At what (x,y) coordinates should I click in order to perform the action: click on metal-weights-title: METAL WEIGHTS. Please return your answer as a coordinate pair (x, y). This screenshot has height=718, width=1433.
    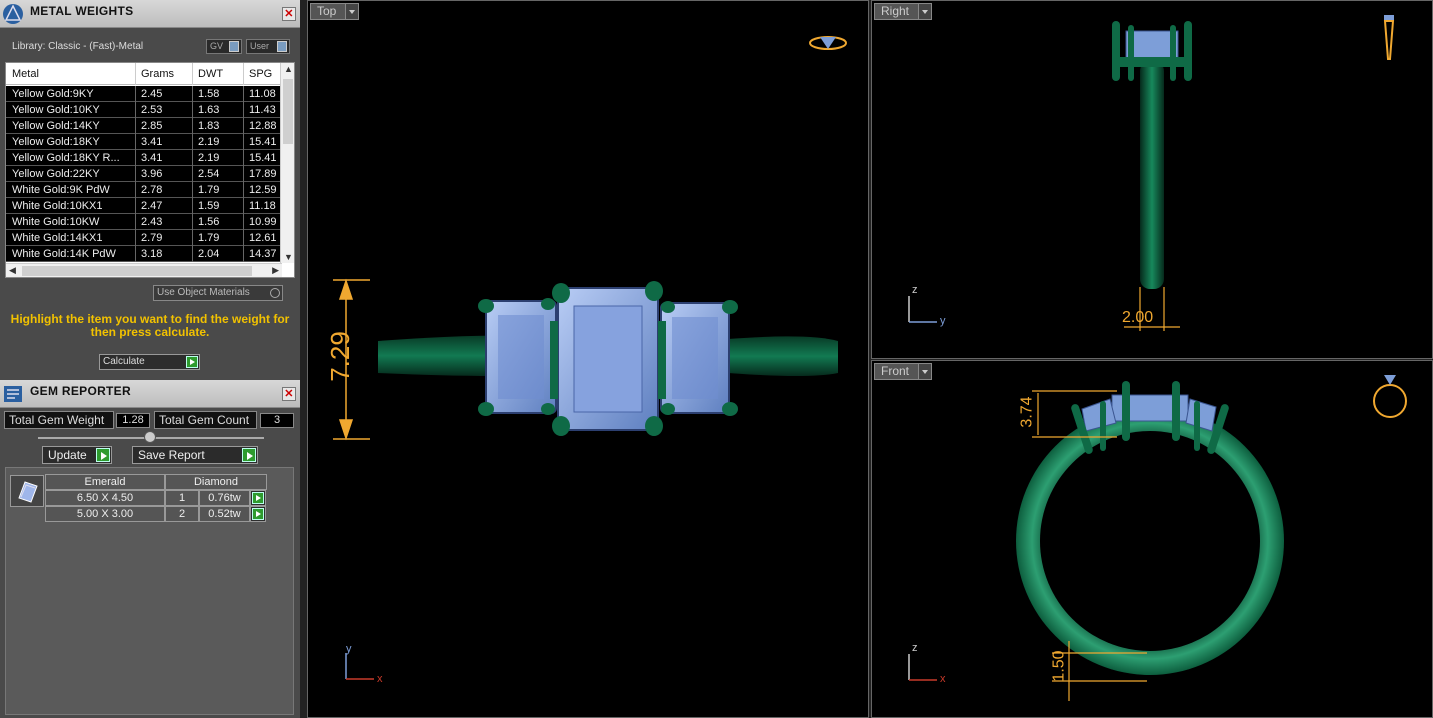
    Looking at the image, I should click on (82, 11).